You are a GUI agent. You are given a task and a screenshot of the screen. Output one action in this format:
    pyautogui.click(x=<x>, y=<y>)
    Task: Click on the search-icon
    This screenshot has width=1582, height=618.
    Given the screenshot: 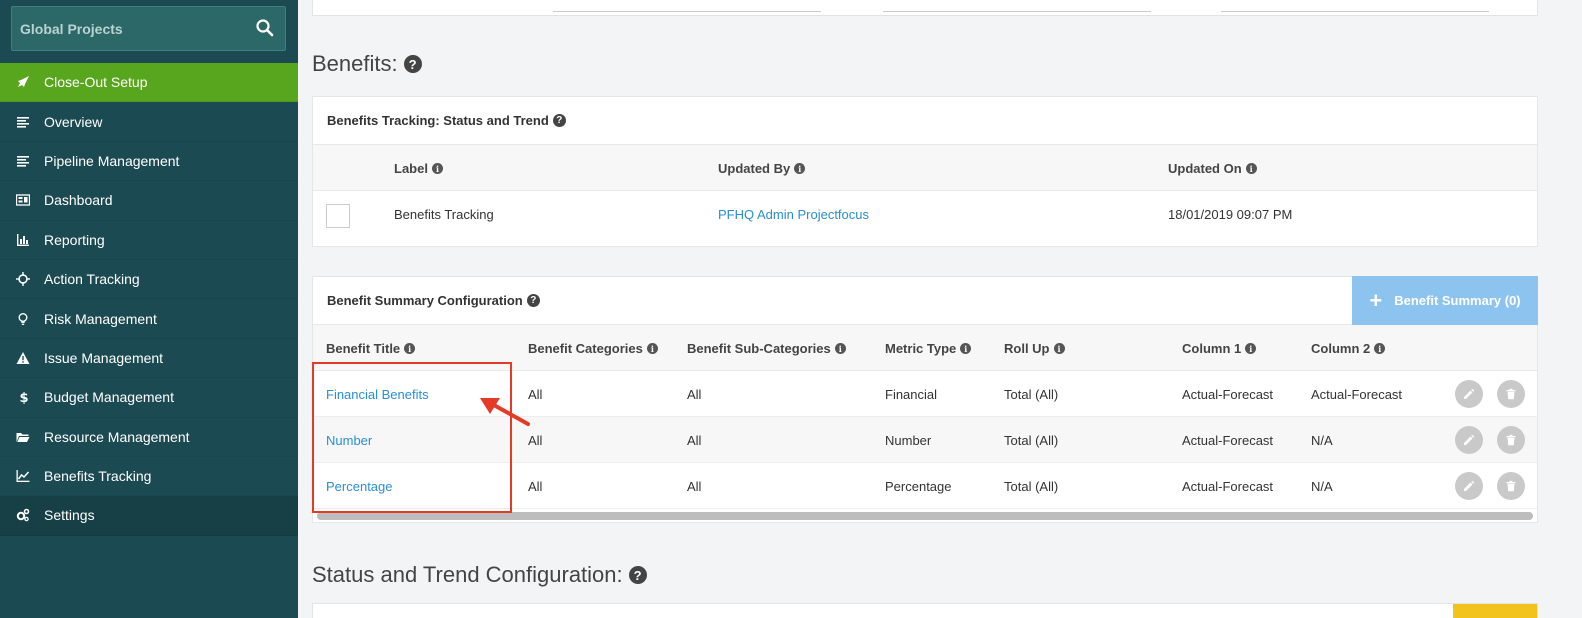 What is the action you would take?
    pyautogui.click(x=265, y=28)
    